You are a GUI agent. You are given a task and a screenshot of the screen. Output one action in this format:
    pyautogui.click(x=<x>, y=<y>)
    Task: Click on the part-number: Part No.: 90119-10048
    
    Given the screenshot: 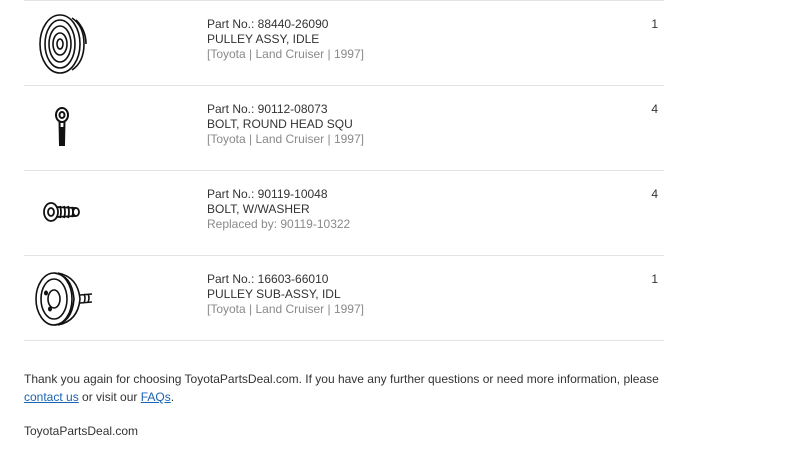 What is the action you would take?
    pyautogui.click(x=267, y=194)
    